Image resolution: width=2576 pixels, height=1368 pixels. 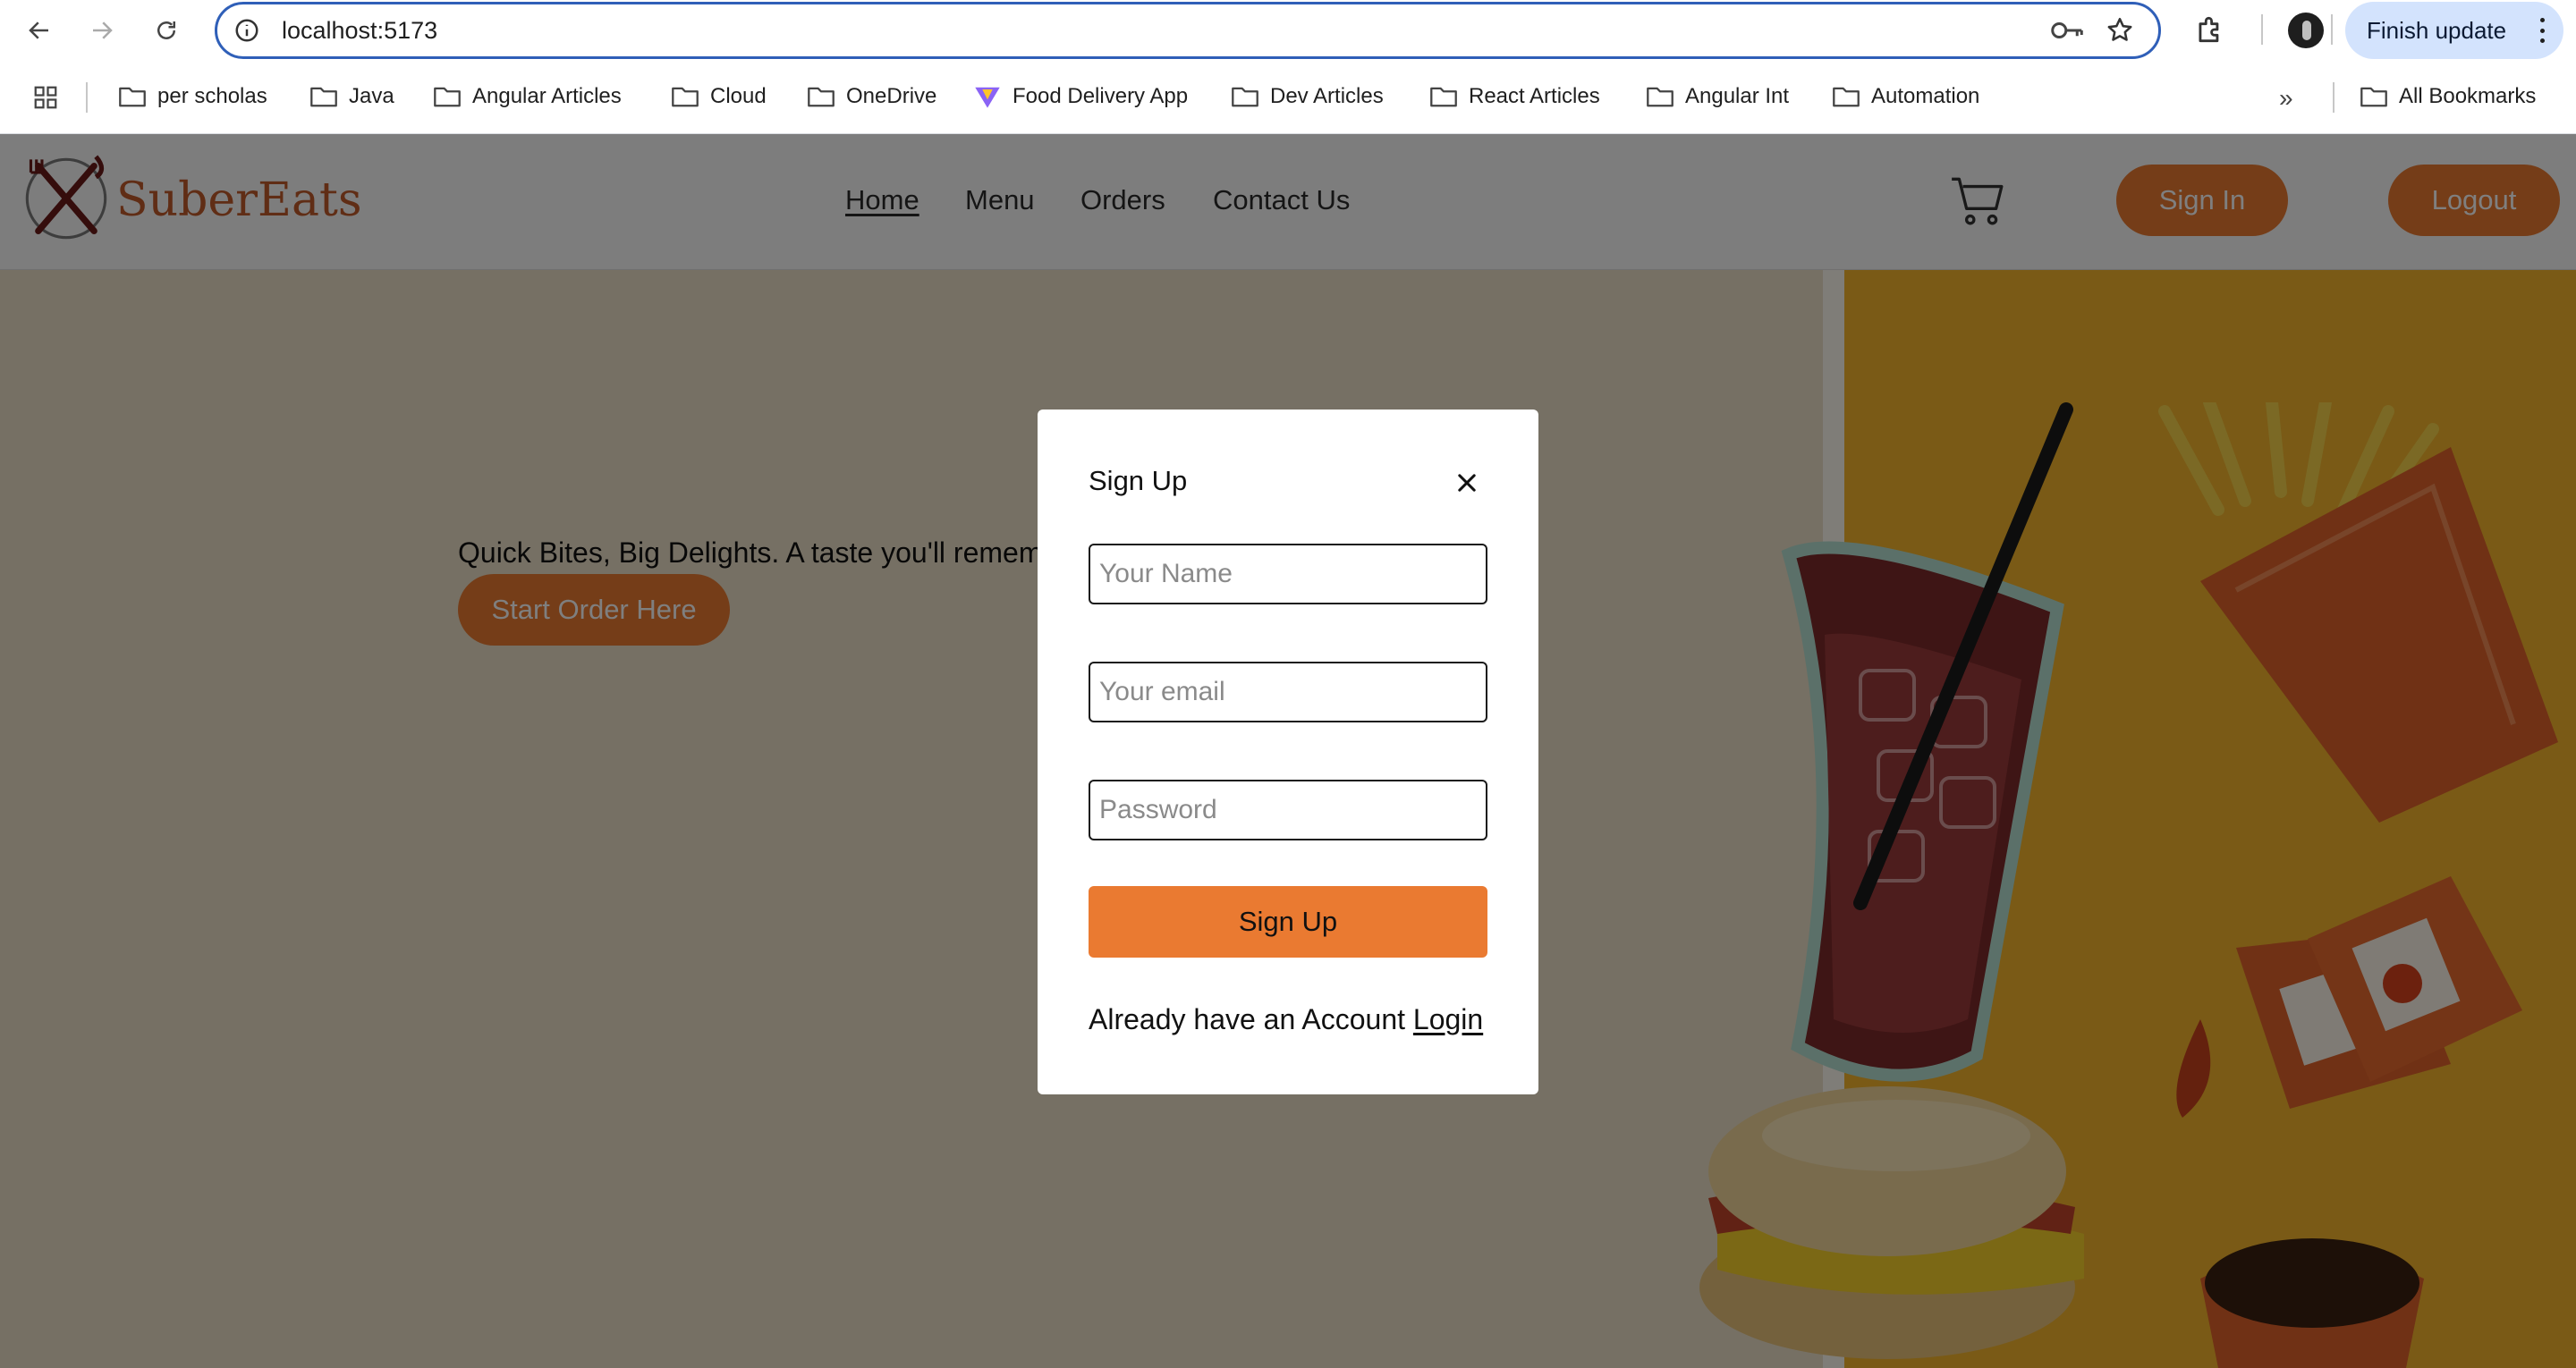 I want to click on bookmark-folder: Dev Articles, so click(x=1307, y=96).